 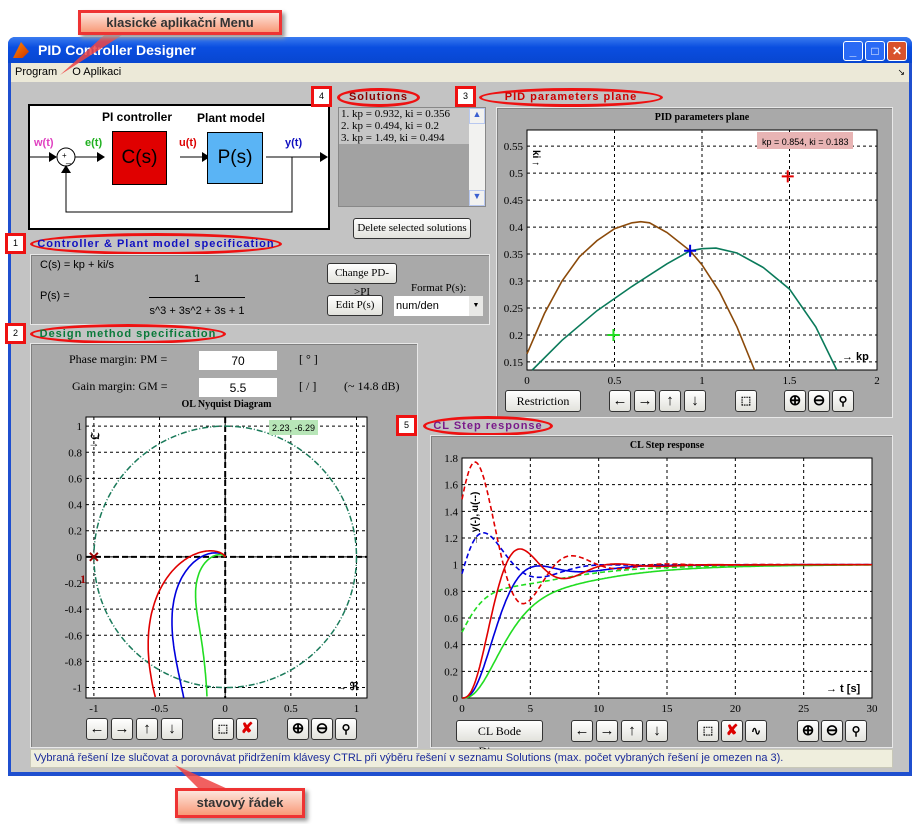 I want to click on callout-status-bar: stavový řádek, so click(x=240, y=803).